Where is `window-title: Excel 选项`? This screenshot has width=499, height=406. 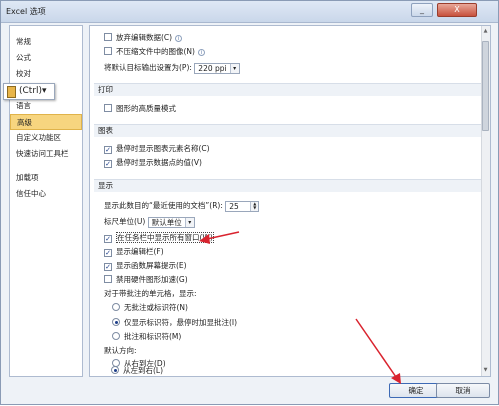 window-title: Excel 选项 is located at coordinates (26, 11).